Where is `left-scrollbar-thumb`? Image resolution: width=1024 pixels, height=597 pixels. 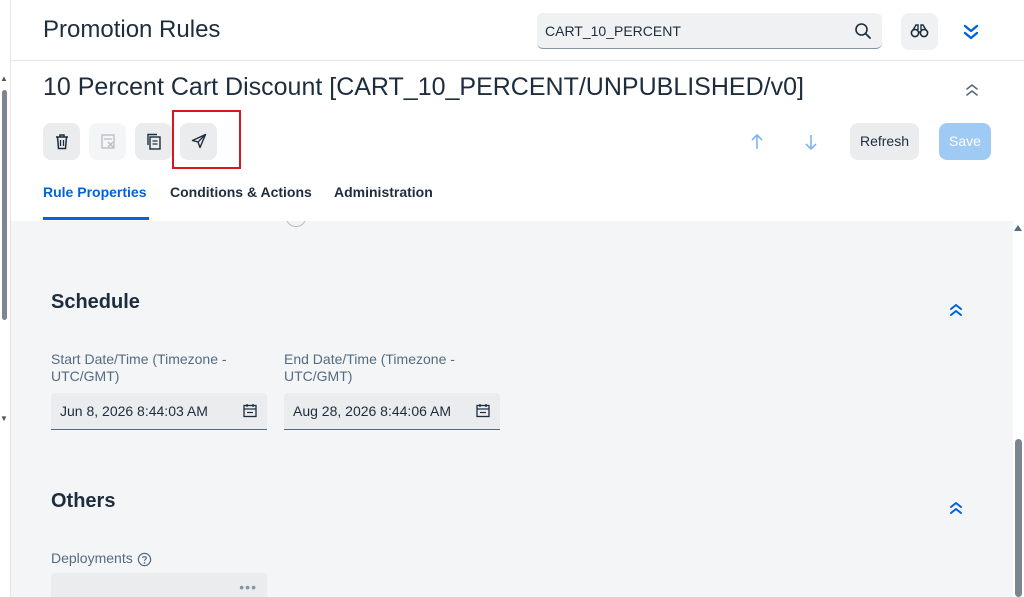
left-scrollbar-thumb is located at coordinates (4, 205).